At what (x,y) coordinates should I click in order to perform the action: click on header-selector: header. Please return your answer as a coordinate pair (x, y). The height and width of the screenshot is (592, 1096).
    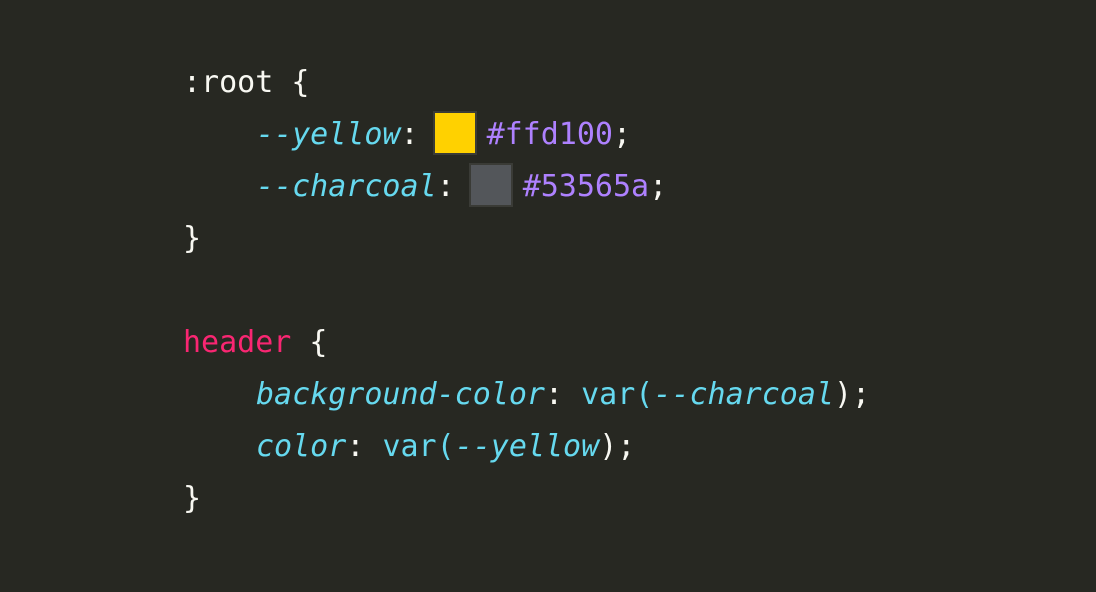
    Looking at the image, I should click on (237, 342).